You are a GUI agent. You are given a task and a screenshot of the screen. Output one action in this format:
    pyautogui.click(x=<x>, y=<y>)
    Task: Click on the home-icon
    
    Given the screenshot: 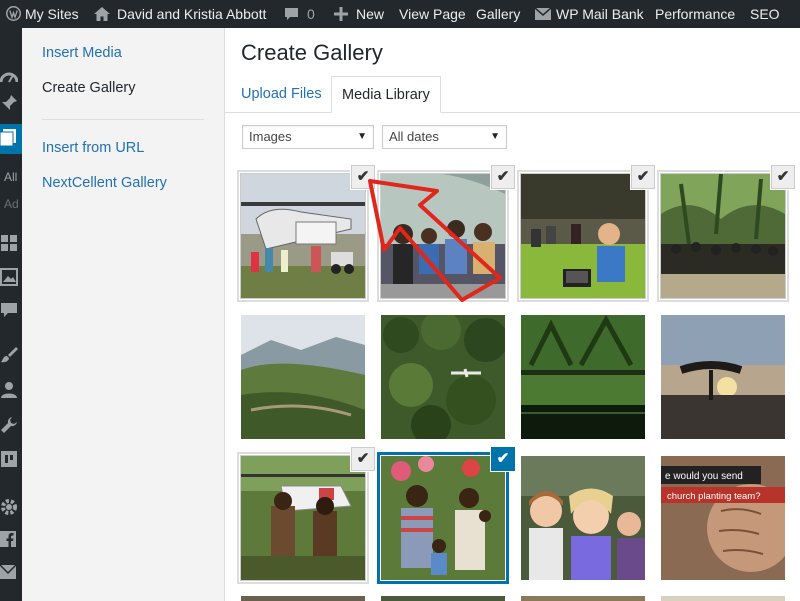 What is the action you would take?
    pyautogui.click(x=102, y=15)
    